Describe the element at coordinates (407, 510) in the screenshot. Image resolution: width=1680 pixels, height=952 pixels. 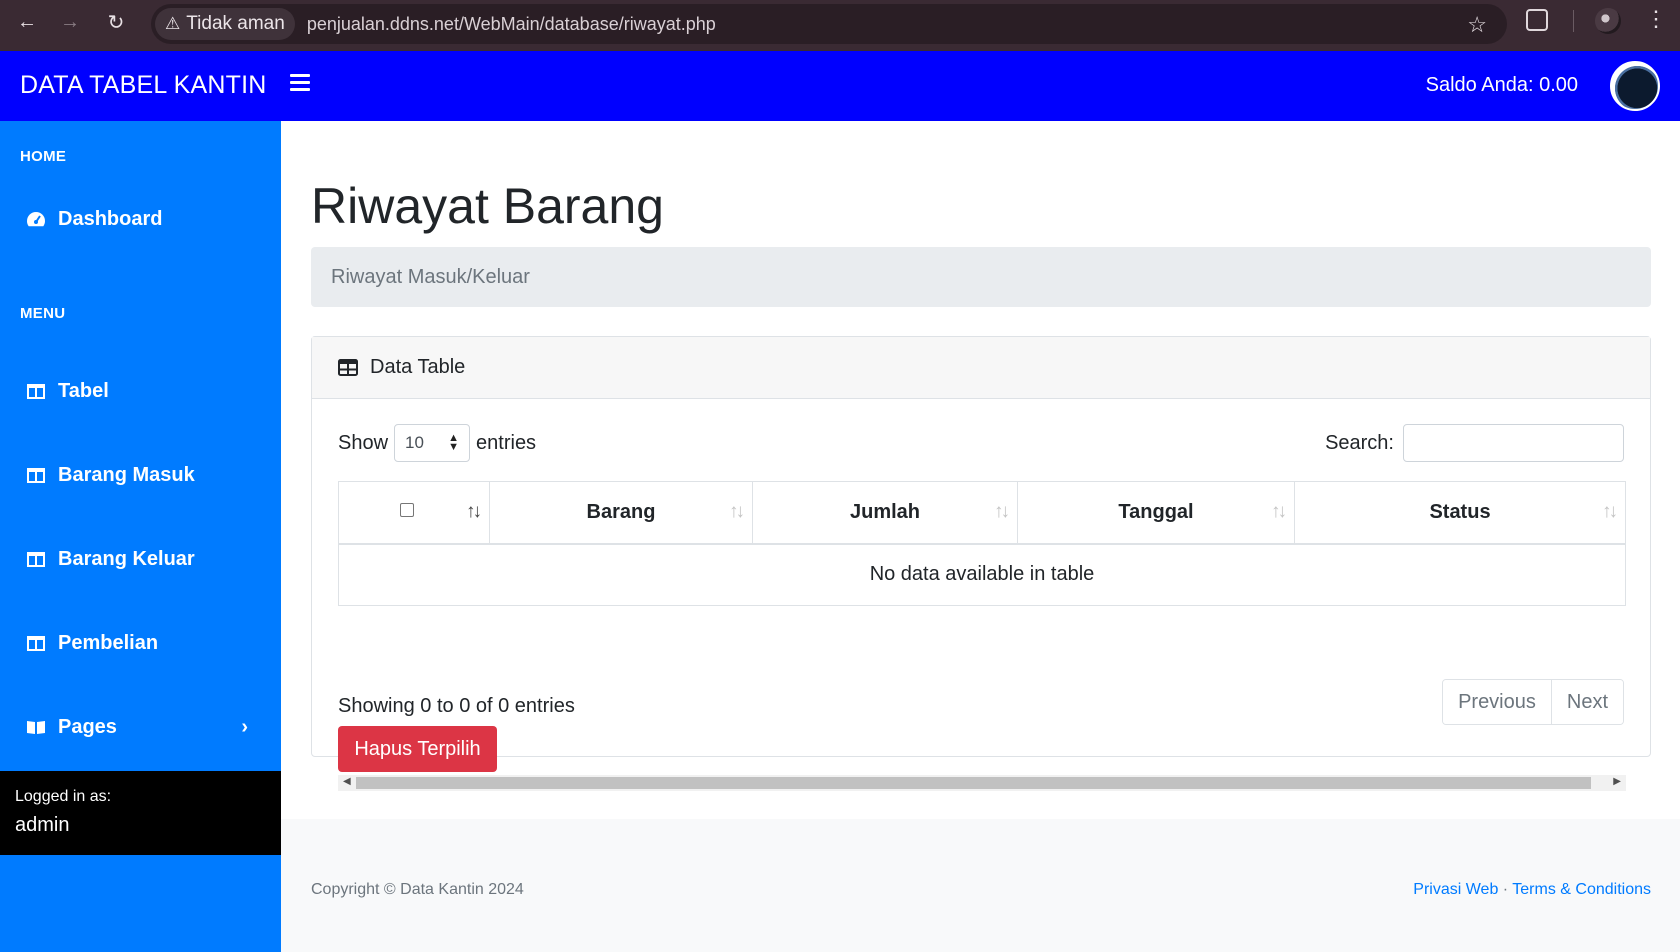
I see `select-all-checkbox` at that location.